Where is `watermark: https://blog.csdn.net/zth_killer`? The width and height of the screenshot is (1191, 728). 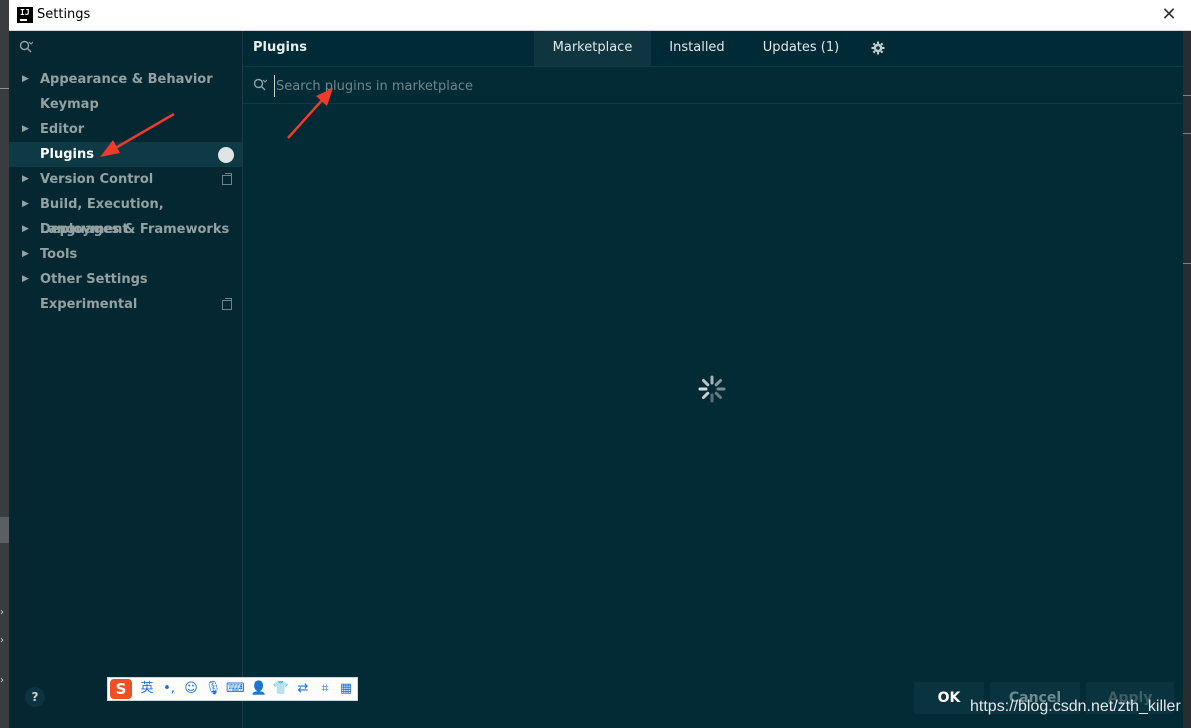
watermark: https://blog.csdn.net/zth_killer is located at coordinates (1075, 706).